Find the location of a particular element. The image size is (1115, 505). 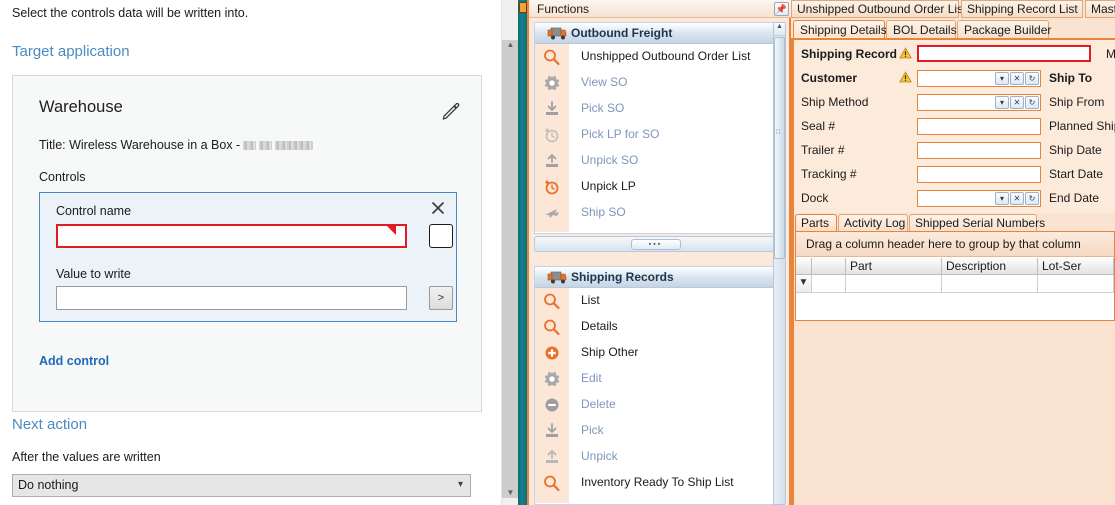

function-item-pick-lp-for-so: Pick LP for SO is located at coordinates (655, 135).